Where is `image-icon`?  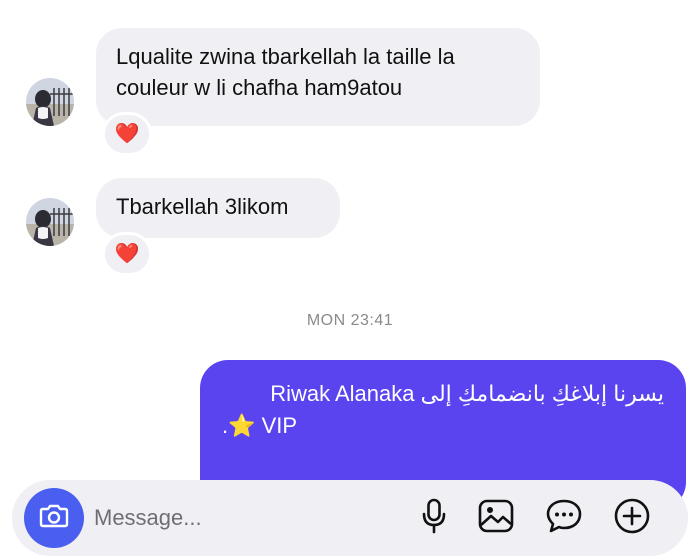 image-icon is located at coordinates (496, 518).